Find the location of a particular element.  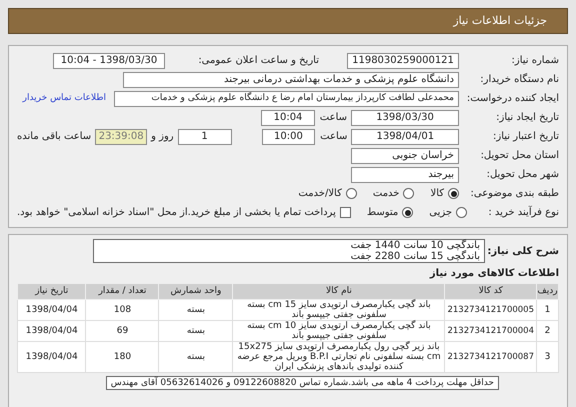

radio-label: کالا/خدمت is located at coordinates (320, 194).